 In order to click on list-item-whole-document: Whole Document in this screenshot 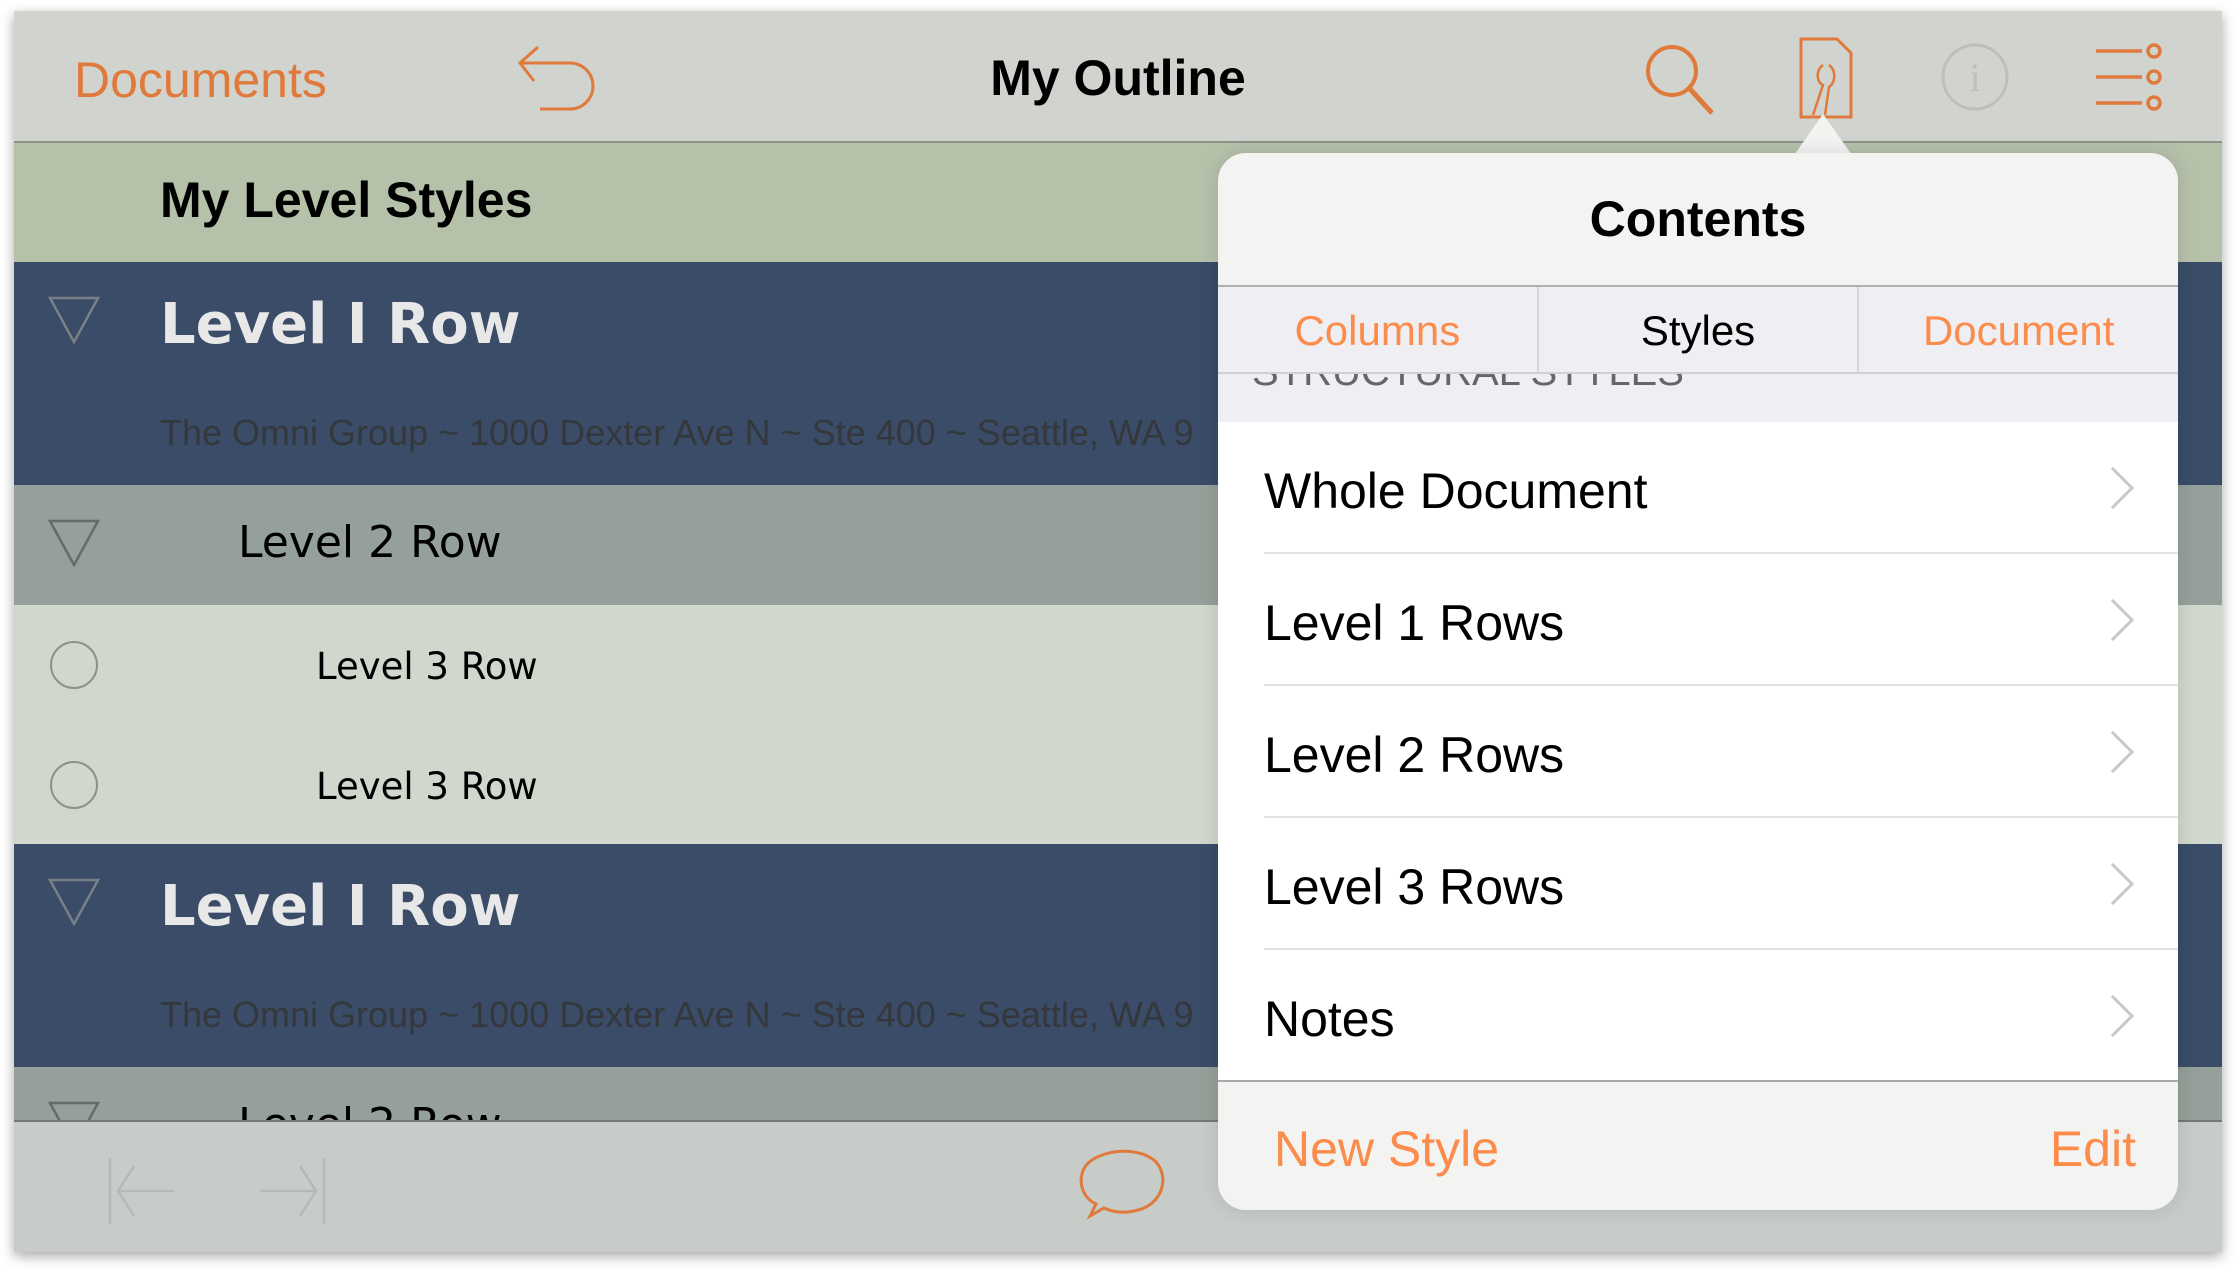, I will do `click(1721, 488)`.